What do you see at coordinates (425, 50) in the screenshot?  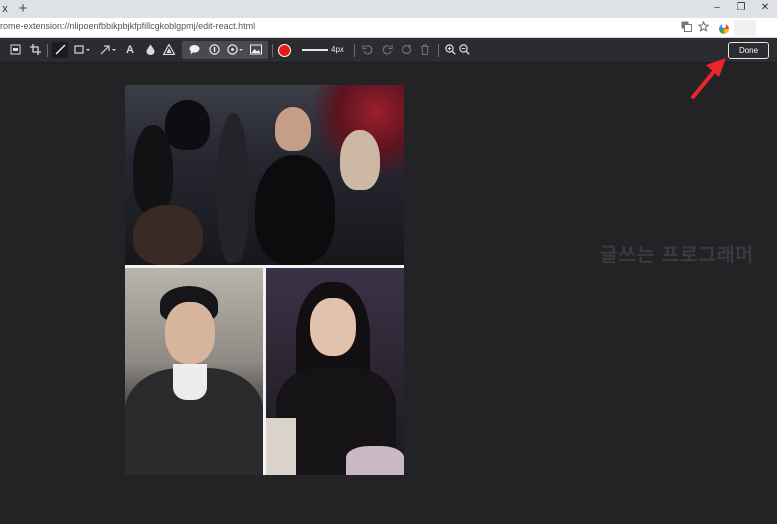 I see `trash-icon` at bounding box center [425, 50].